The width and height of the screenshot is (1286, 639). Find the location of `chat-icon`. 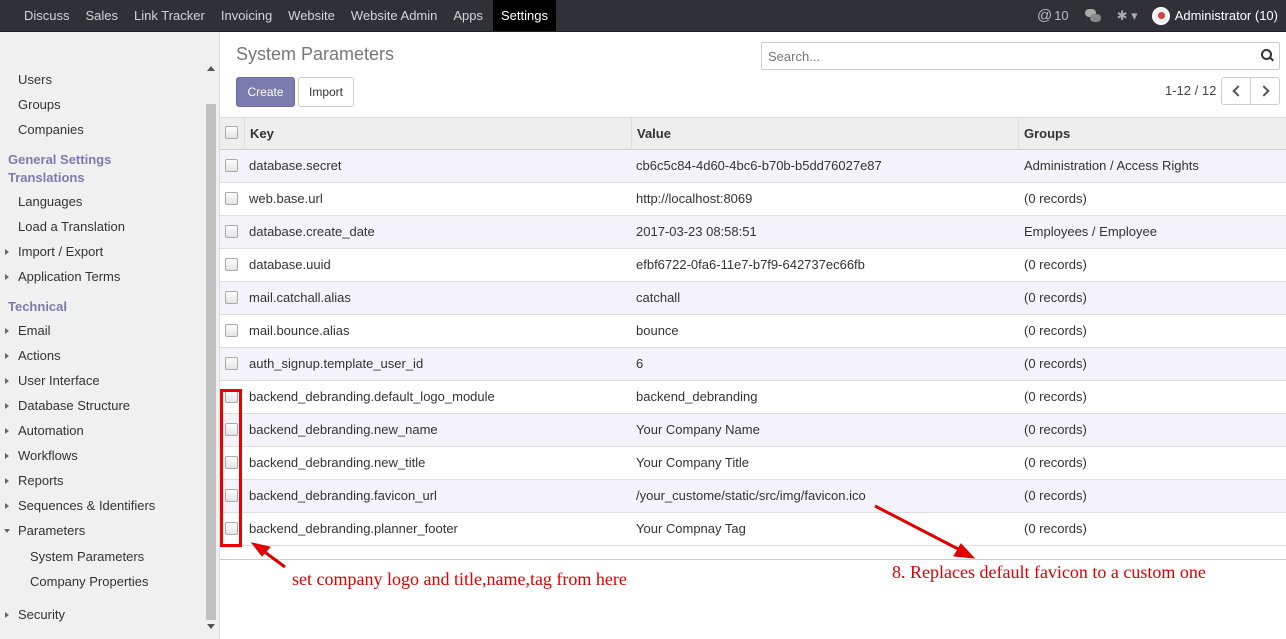

chat-icon is located at coordinates (1092, 15).